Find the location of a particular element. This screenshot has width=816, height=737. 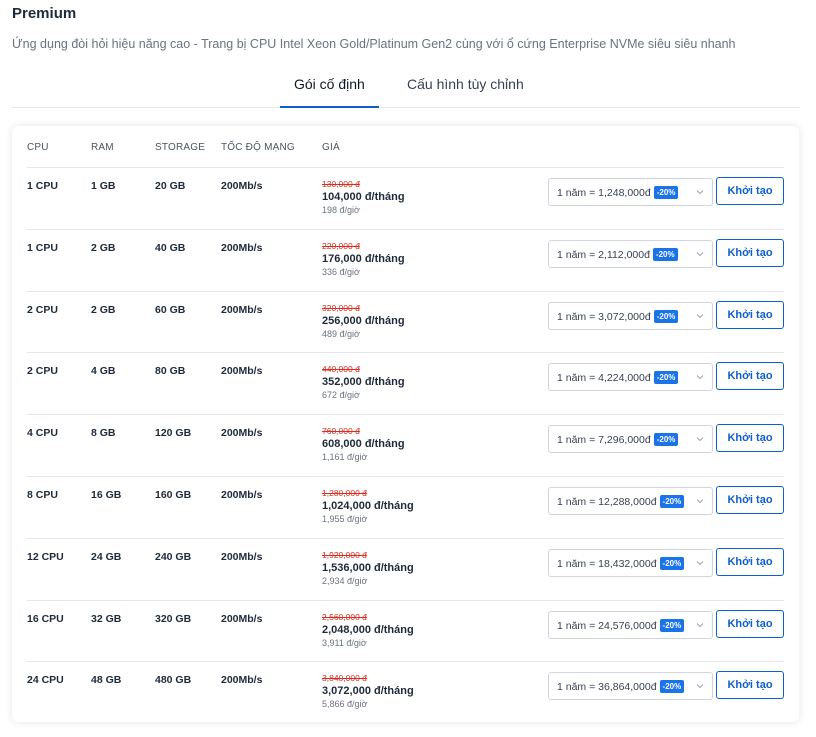

hourly-price: 5,866 đ/giờ is located at coordinates (345, 704).